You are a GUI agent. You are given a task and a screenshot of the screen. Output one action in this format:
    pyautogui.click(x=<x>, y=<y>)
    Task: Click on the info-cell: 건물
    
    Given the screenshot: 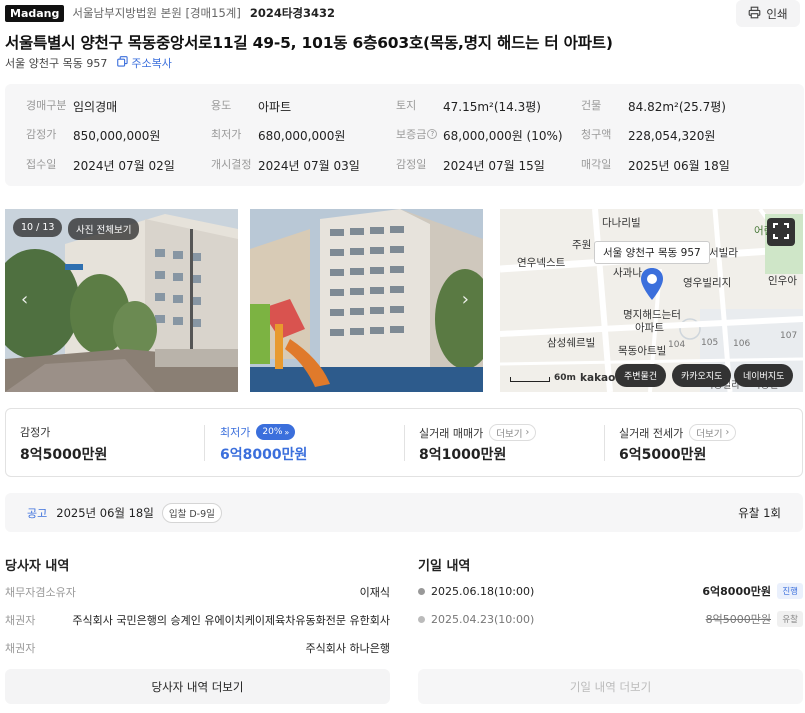 What is the action you would take?
    pyautogui.click(x=591, y=105)
    